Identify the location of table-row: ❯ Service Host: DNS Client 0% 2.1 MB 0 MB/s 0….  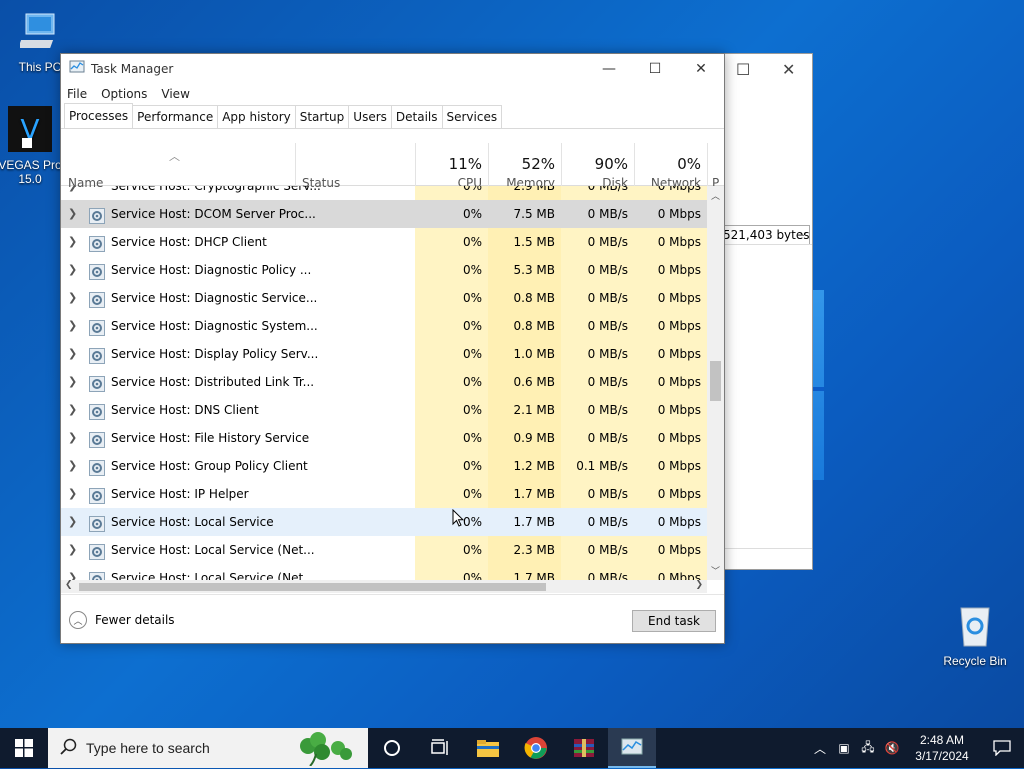
(384, 410).